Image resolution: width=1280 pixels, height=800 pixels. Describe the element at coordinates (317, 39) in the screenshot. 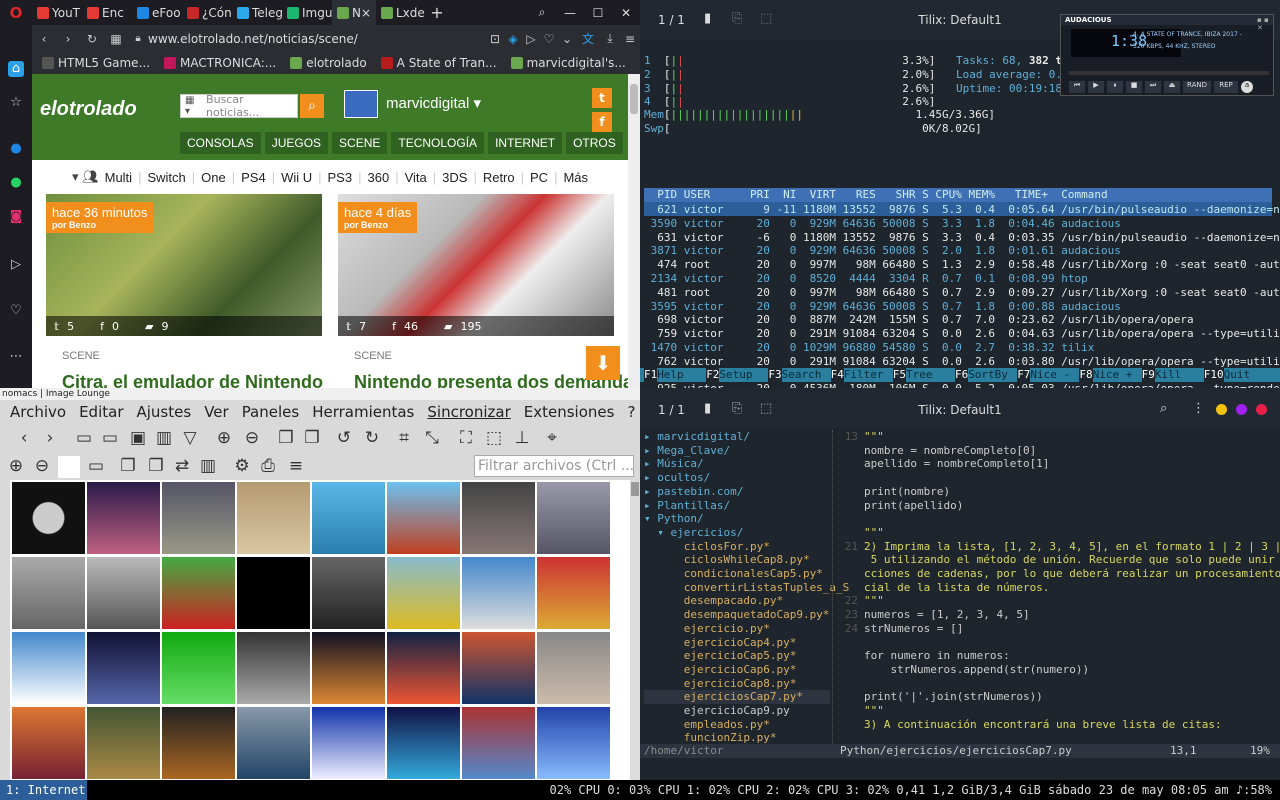

I see `url-field: www.elotrolado.net/noticias/scene/` at that location.